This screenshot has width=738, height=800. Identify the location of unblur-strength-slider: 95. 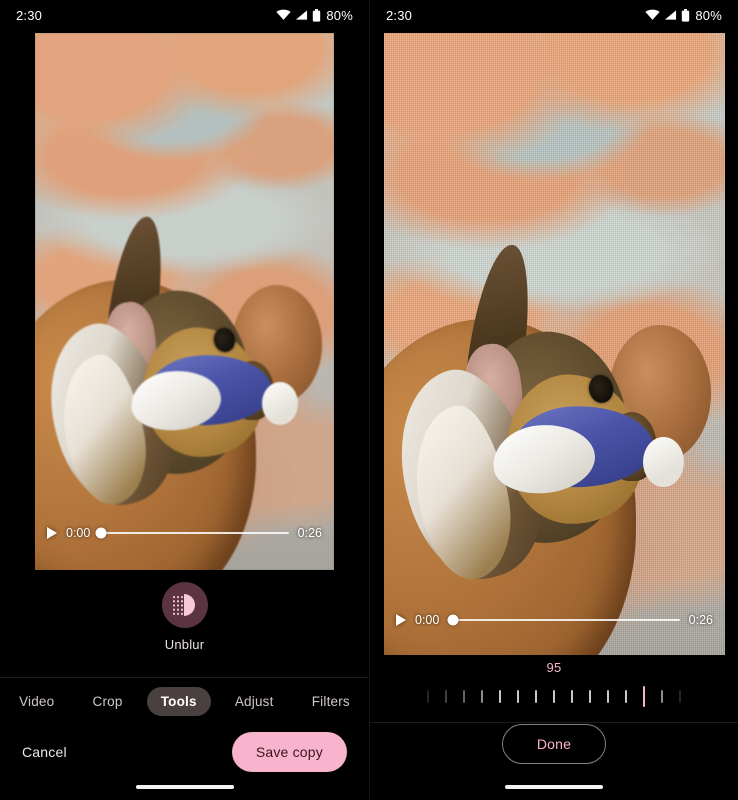
(554, 689).